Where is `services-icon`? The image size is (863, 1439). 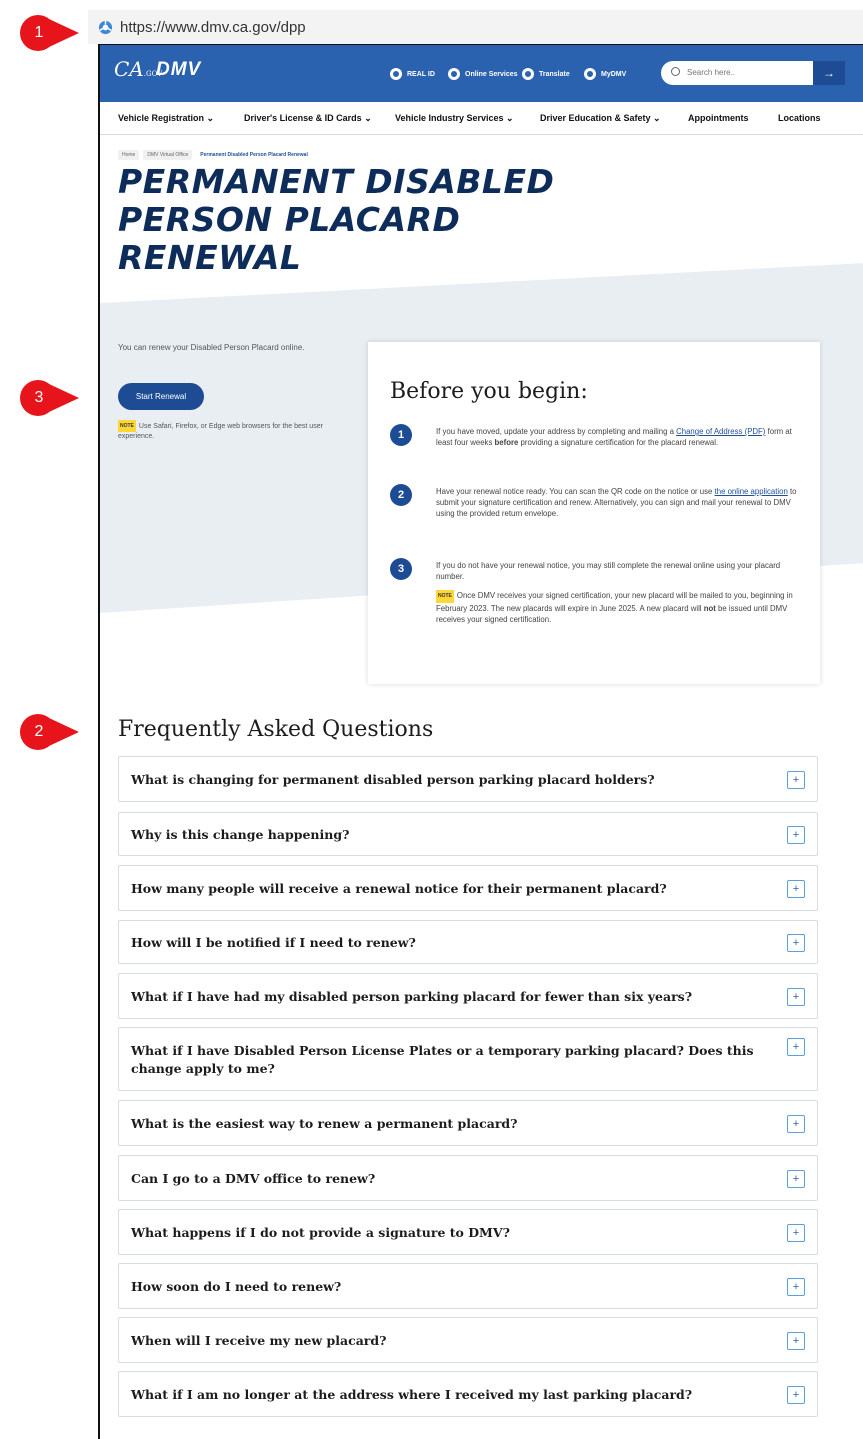 services-icon is located at coordinates (454, 74).